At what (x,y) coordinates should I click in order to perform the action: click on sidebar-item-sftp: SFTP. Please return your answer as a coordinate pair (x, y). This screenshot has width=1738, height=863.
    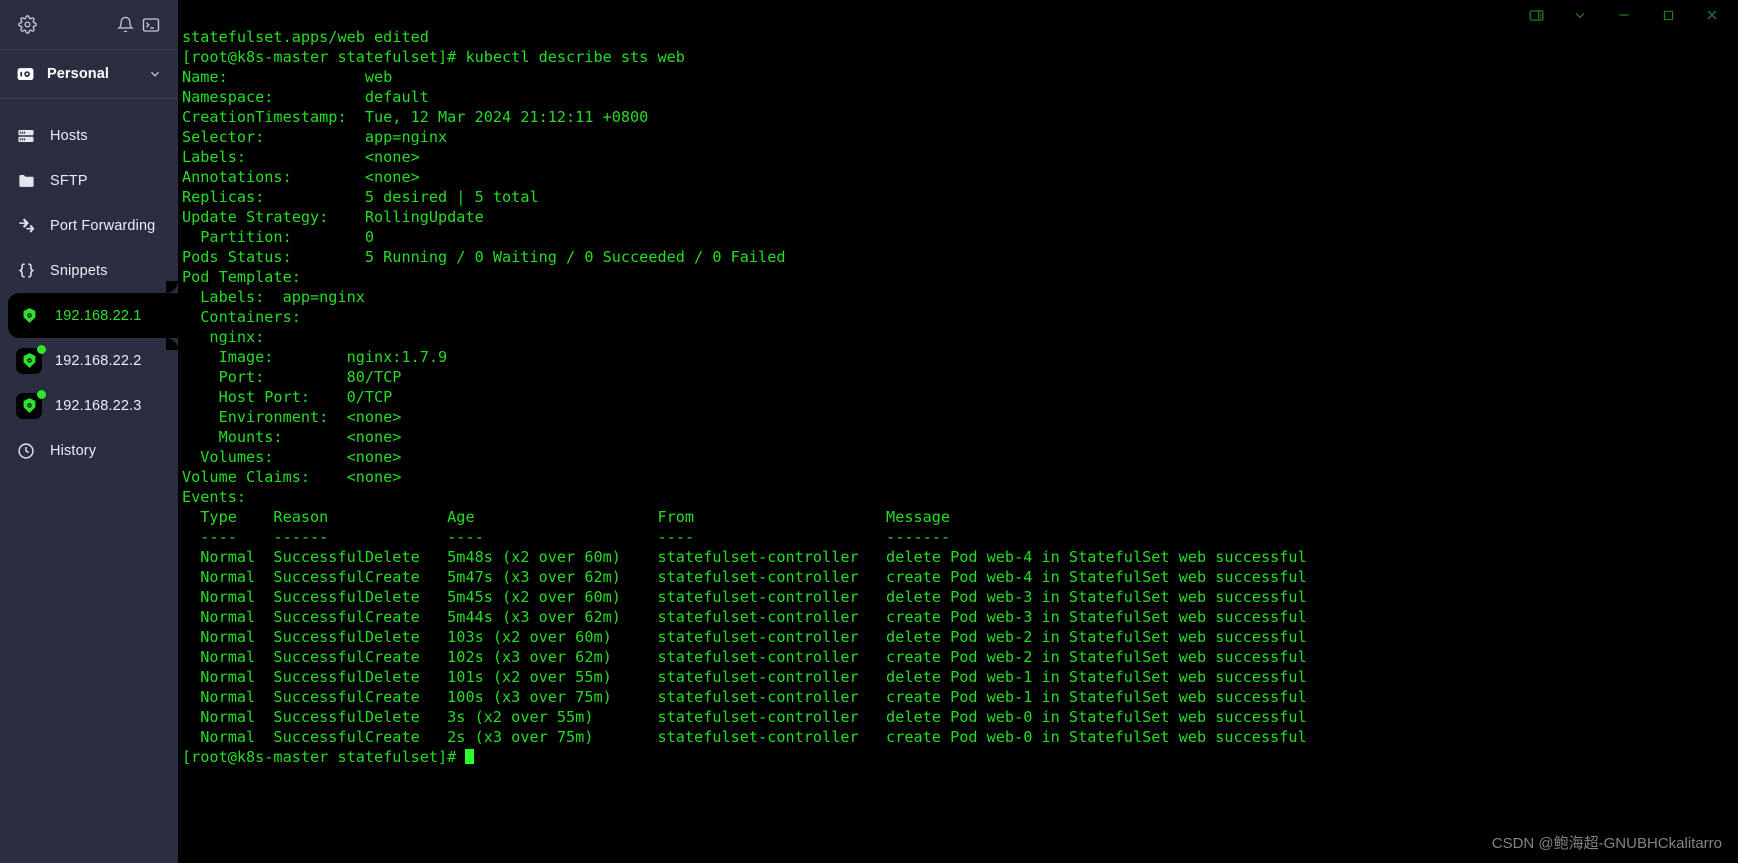
    Looking at the image, I should click on (89, 180).